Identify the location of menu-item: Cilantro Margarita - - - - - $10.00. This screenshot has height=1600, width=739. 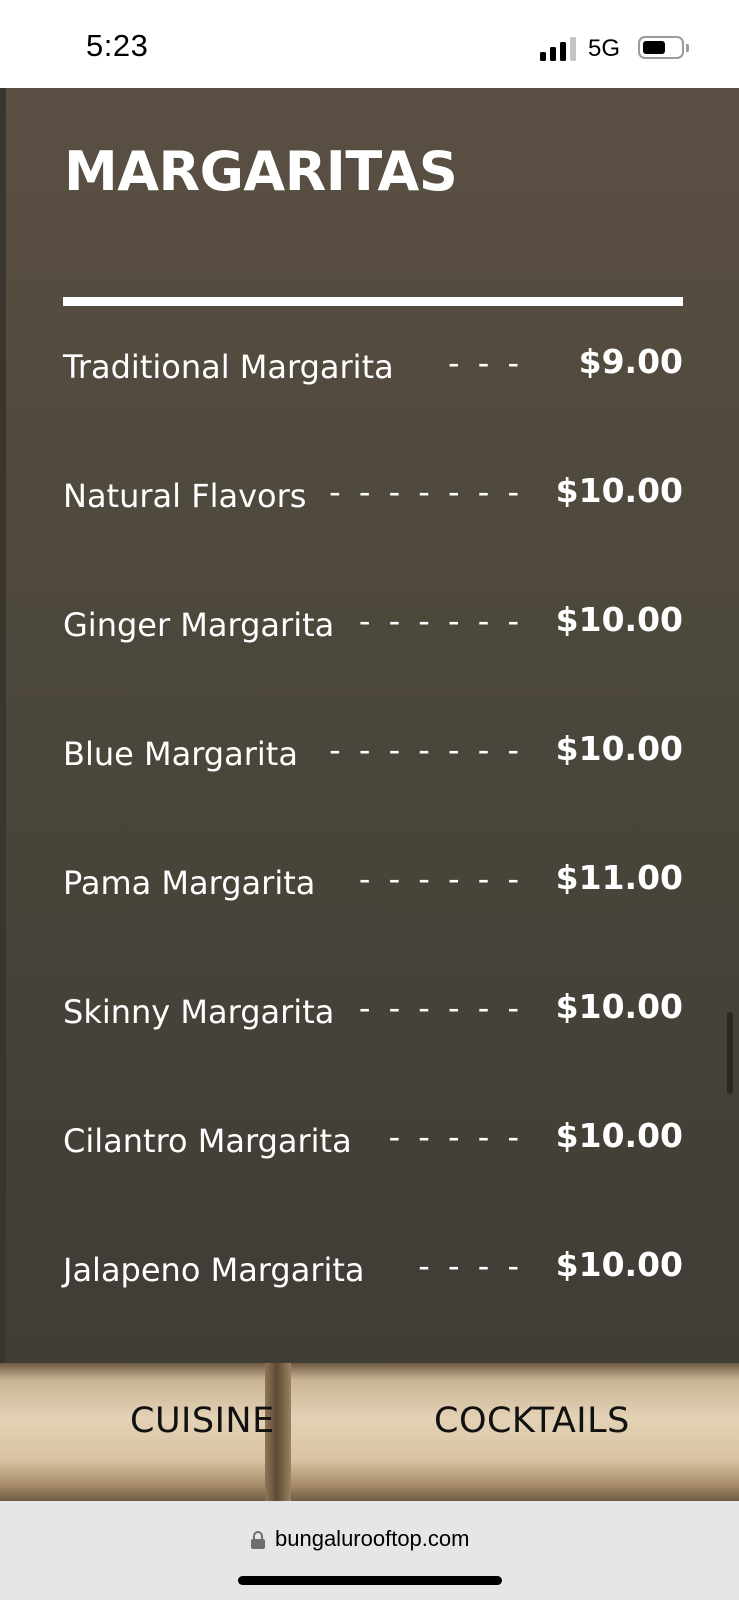
(373, 1140).